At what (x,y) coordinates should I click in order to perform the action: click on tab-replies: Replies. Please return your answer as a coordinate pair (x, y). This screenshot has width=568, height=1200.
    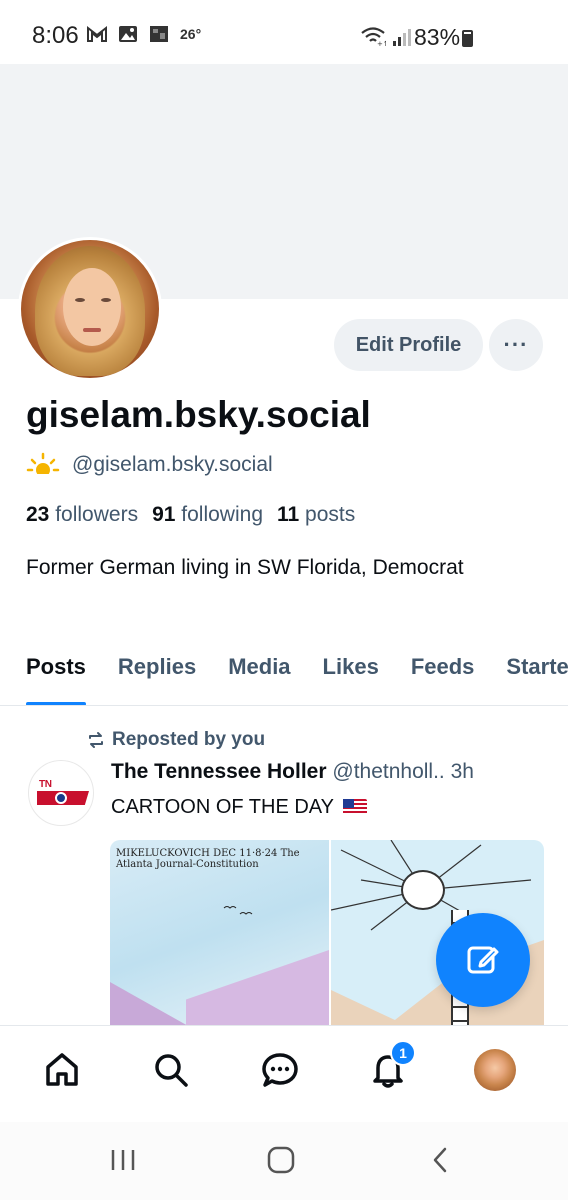
    Looking at the image, I should click on (157, 672).